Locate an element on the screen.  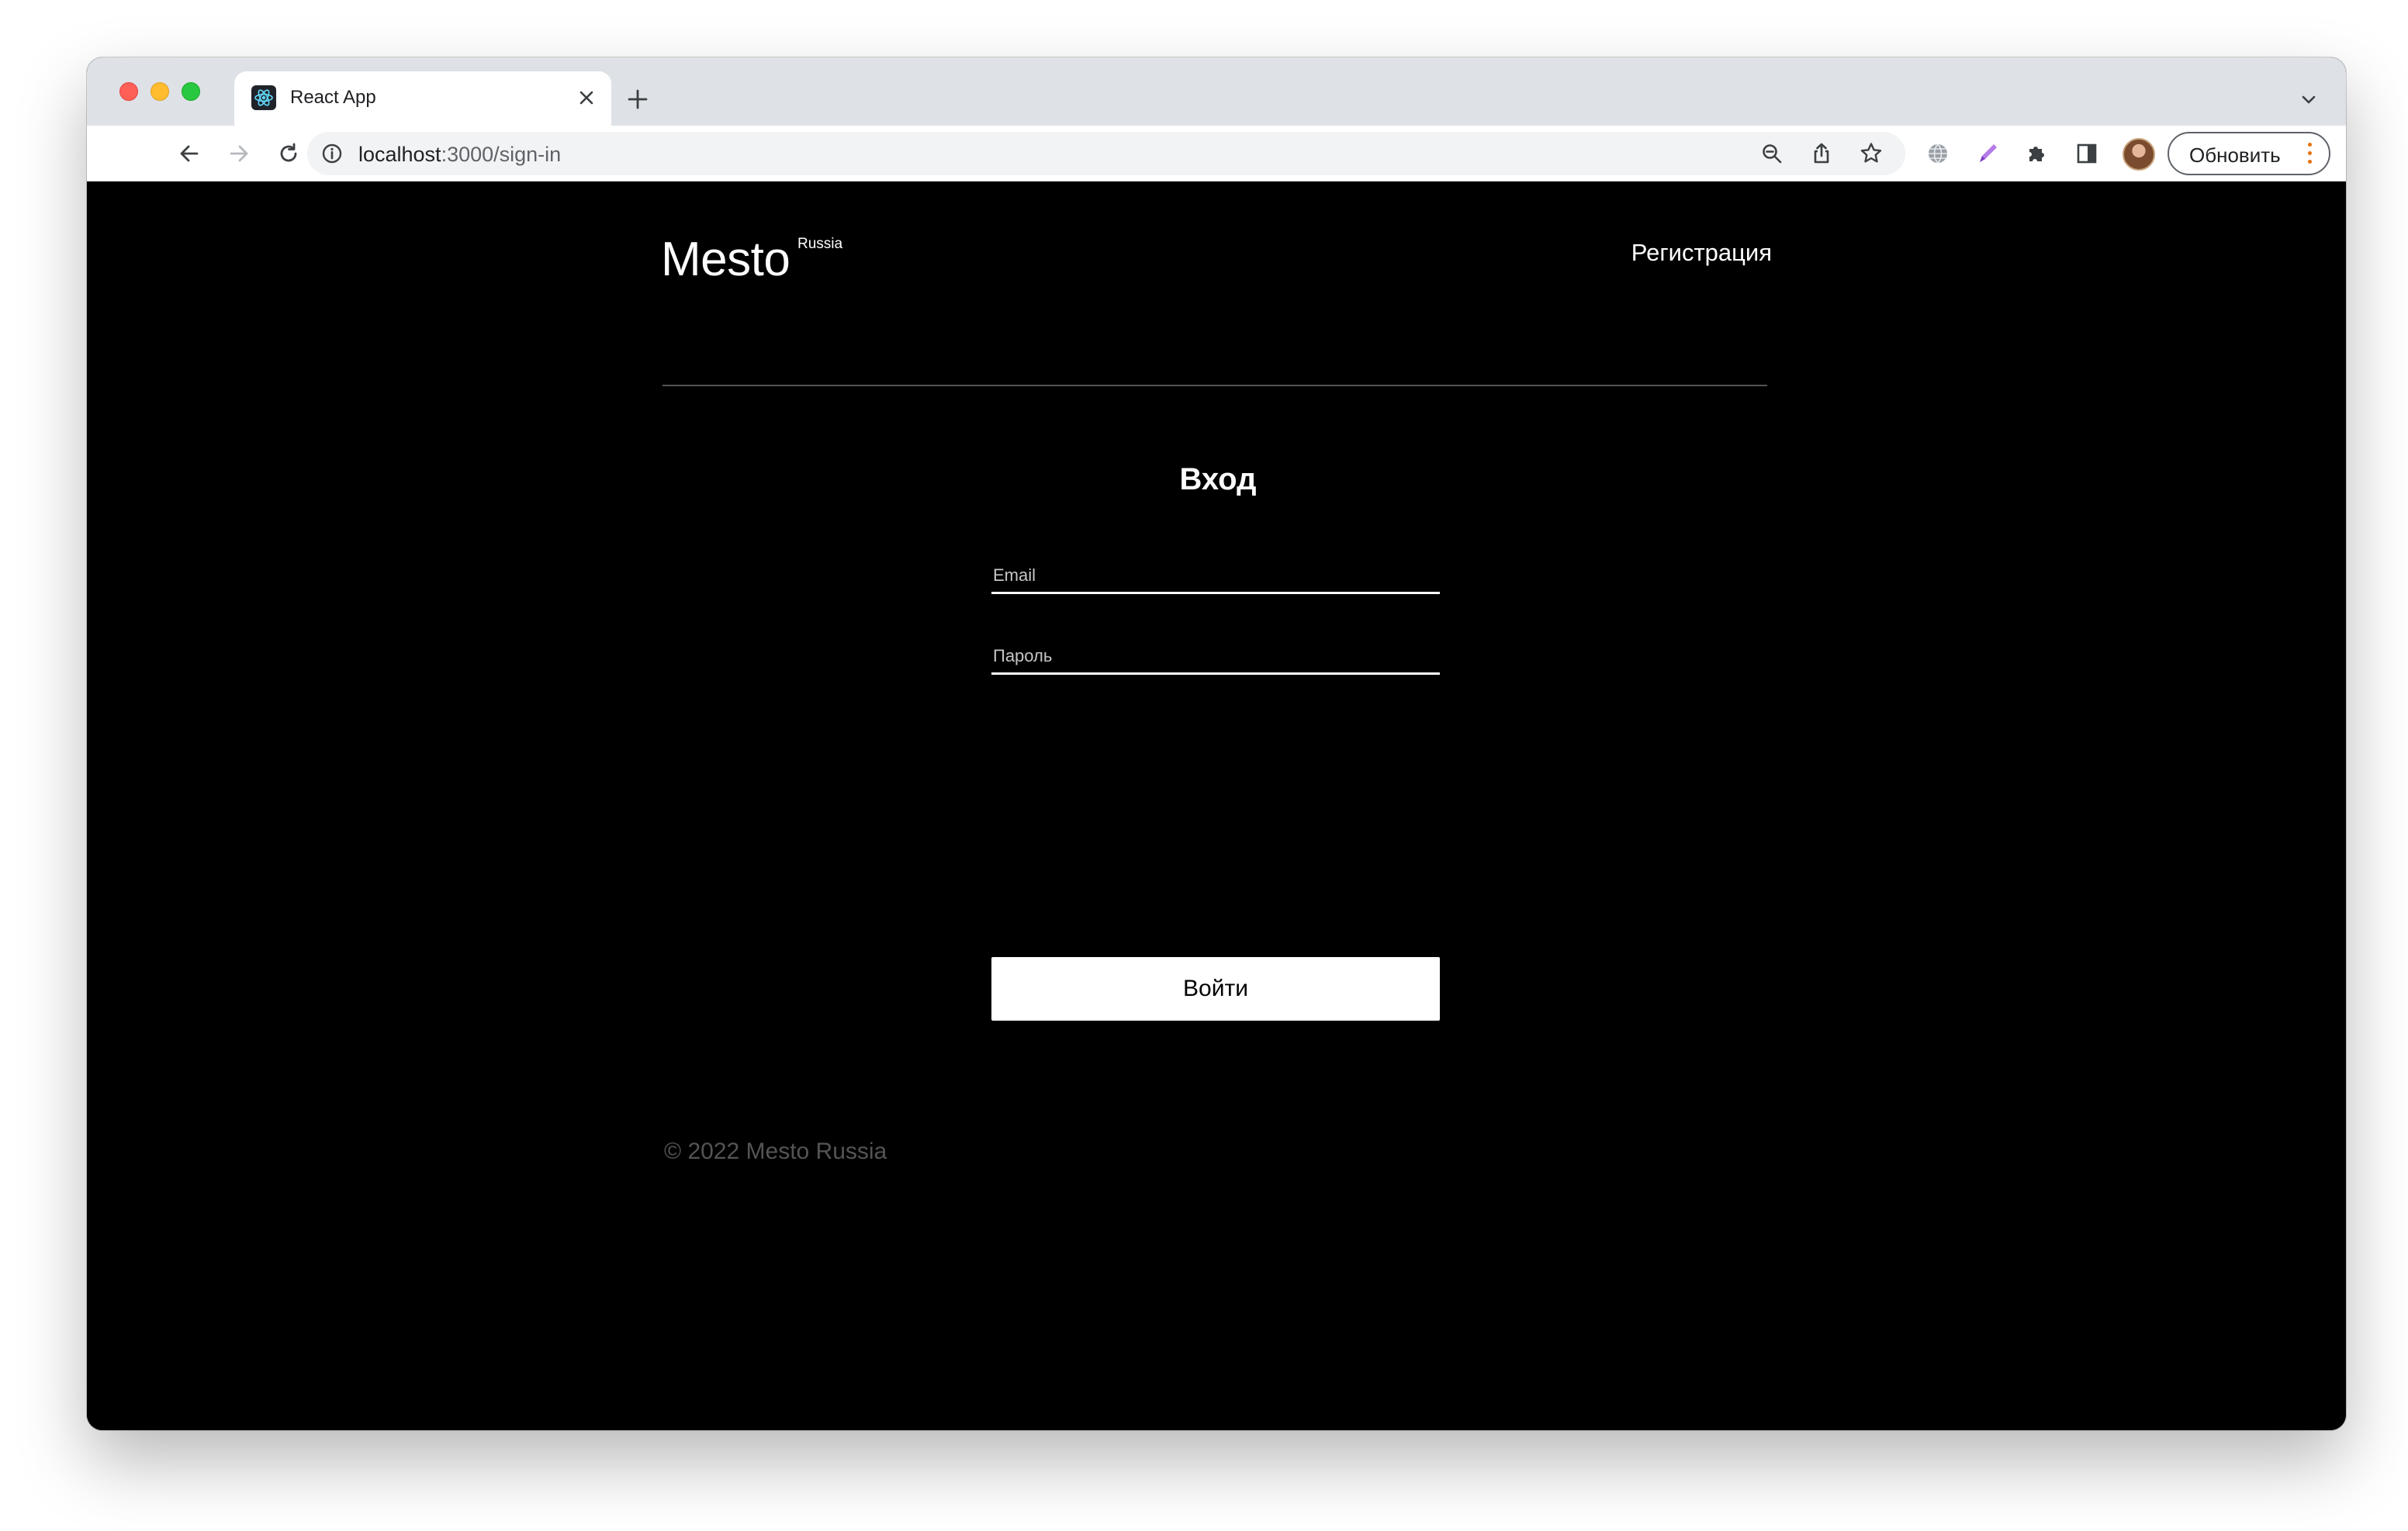
password-field is located at coordinates (1215, 658).